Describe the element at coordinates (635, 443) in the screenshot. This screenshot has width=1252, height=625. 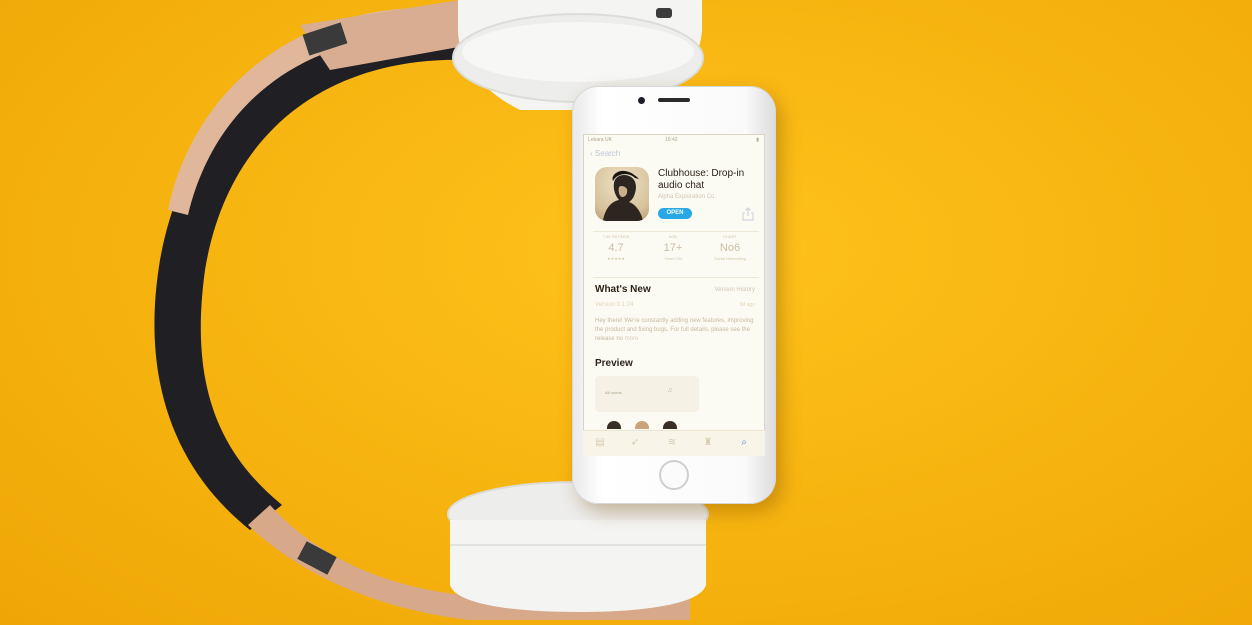
I see `games-icon: ➶` at that location.